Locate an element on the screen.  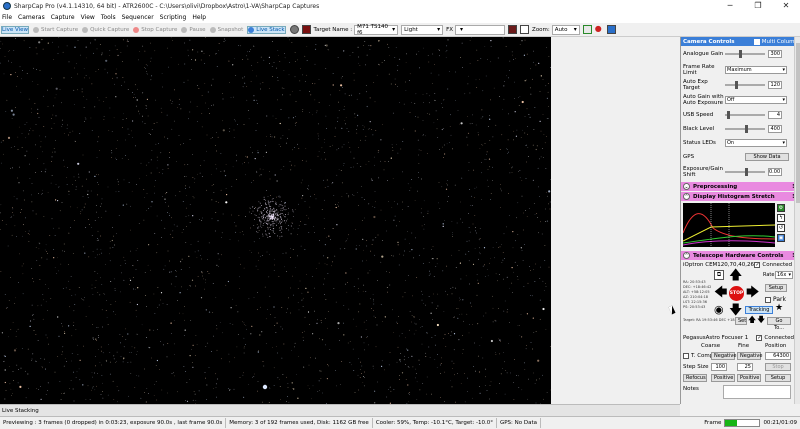
mount-setup-button: Setup is located at coordinates (776, 288).